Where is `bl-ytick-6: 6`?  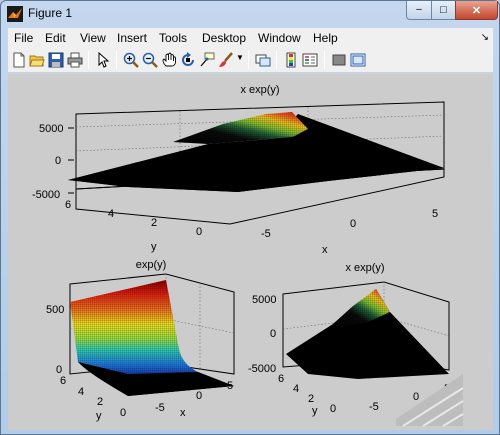 bl-ytick-6: 6 is located at coordinates (63, 381).